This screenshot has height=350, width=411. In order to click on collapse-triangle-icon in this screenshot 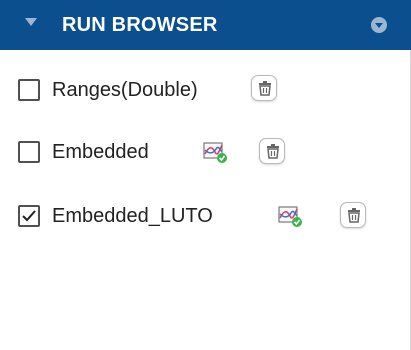, I will do `click(31, 22)`.